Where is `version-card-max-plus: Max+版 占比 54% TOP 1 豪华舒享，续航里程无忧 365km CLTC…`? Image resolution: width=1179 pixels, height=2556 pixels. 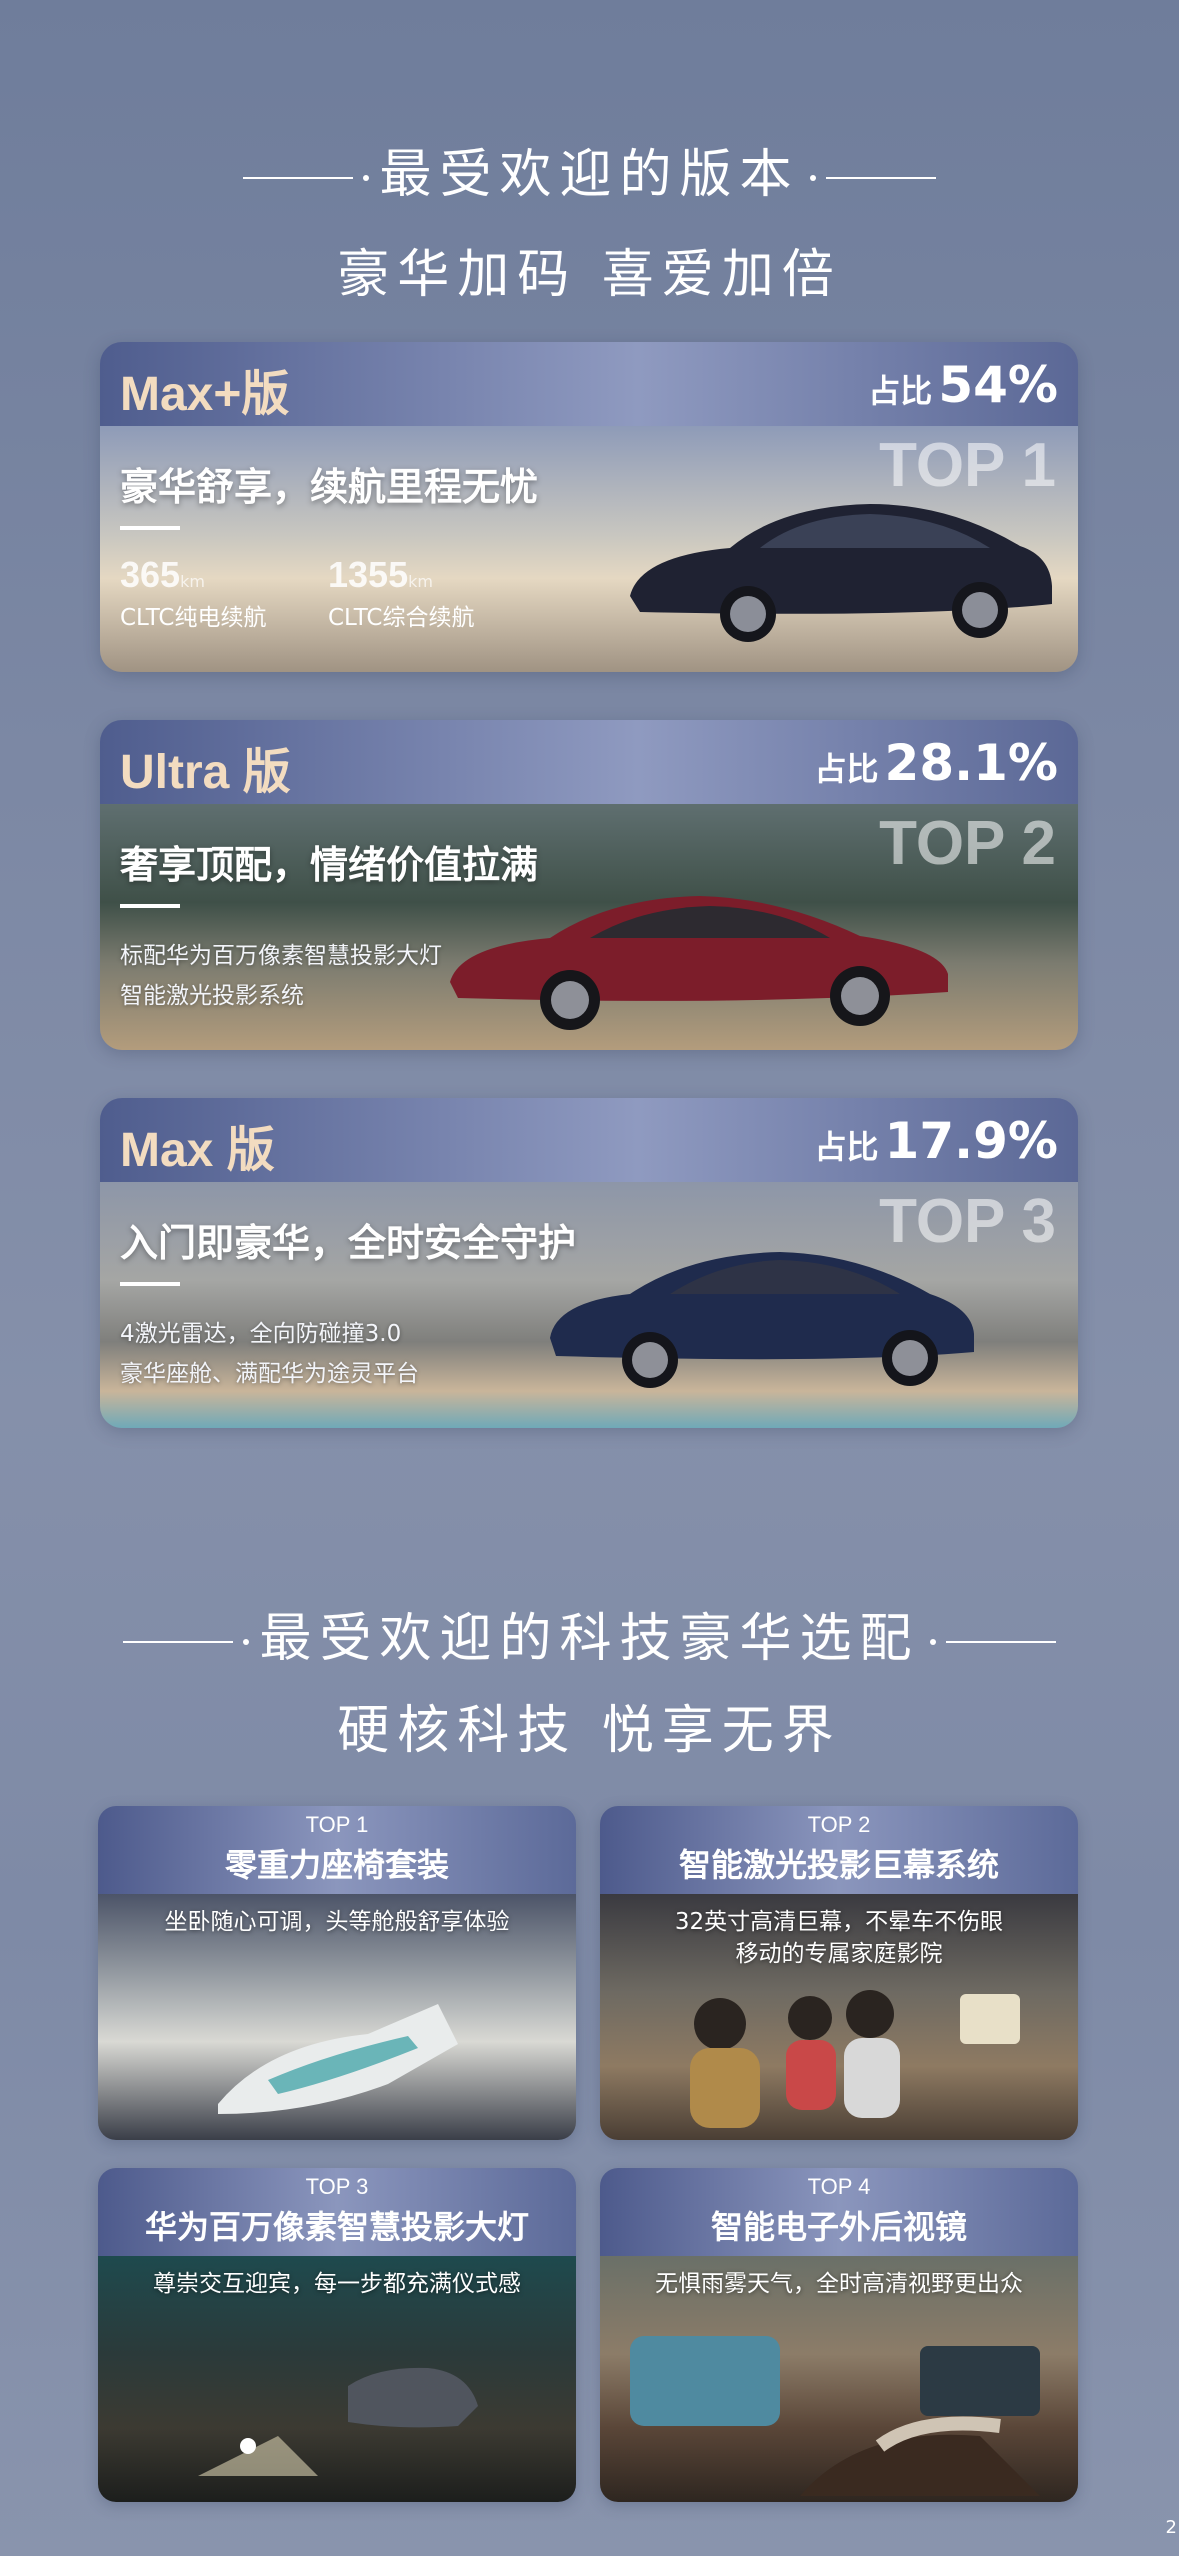 version-card-max-plus: Max+版 占比 54% TOP 1 豪华舒享，续航里程无忧 365km CLTC… is located at coordinates (589, 507).